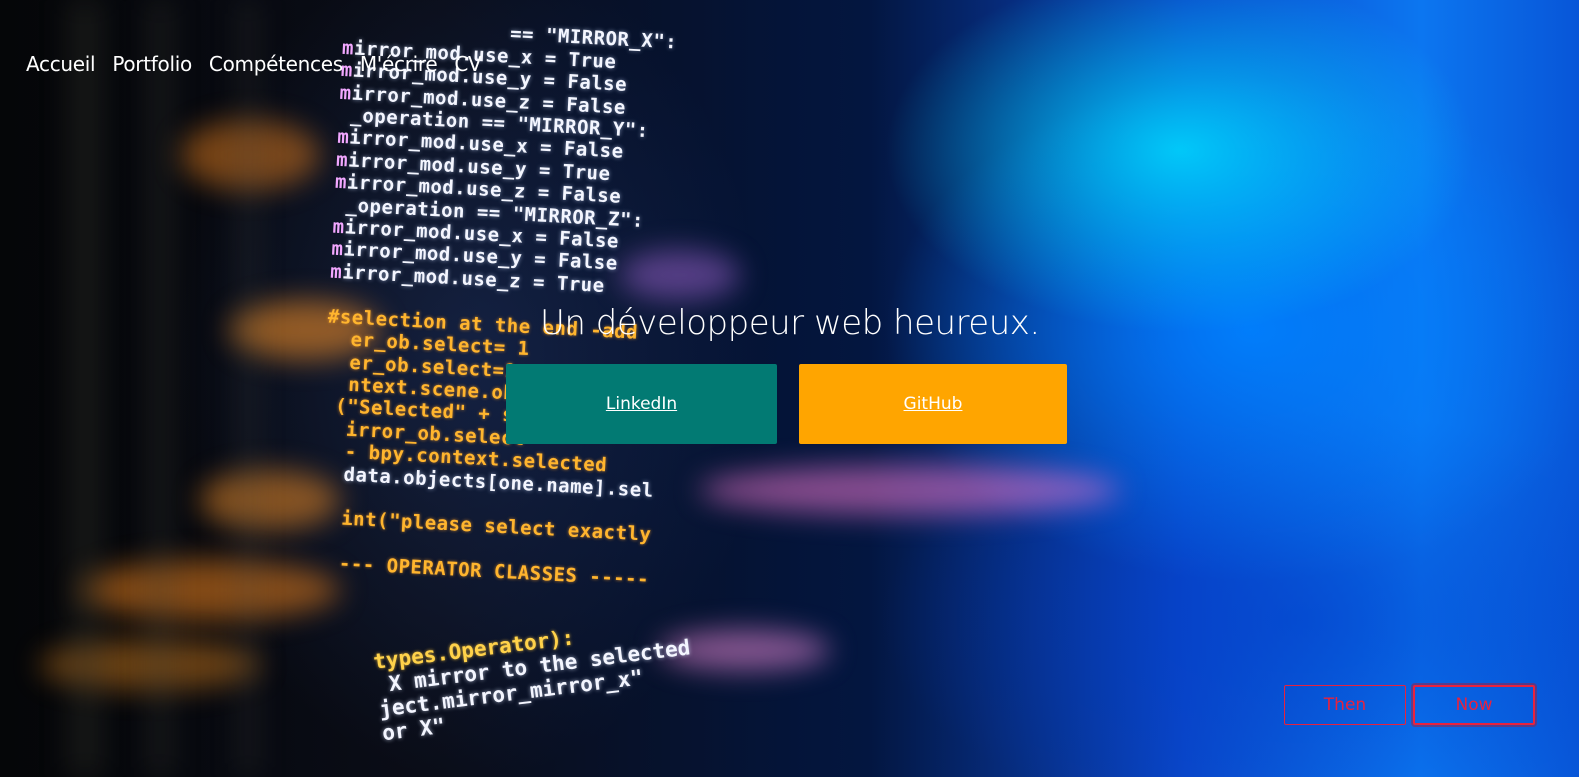 Image resolution: width=1579 pixels, height=777 pixels. Describe the element at coordinates (641, 404) in the screenshot. I see `linkedin-button: LinkedIn` at that location.